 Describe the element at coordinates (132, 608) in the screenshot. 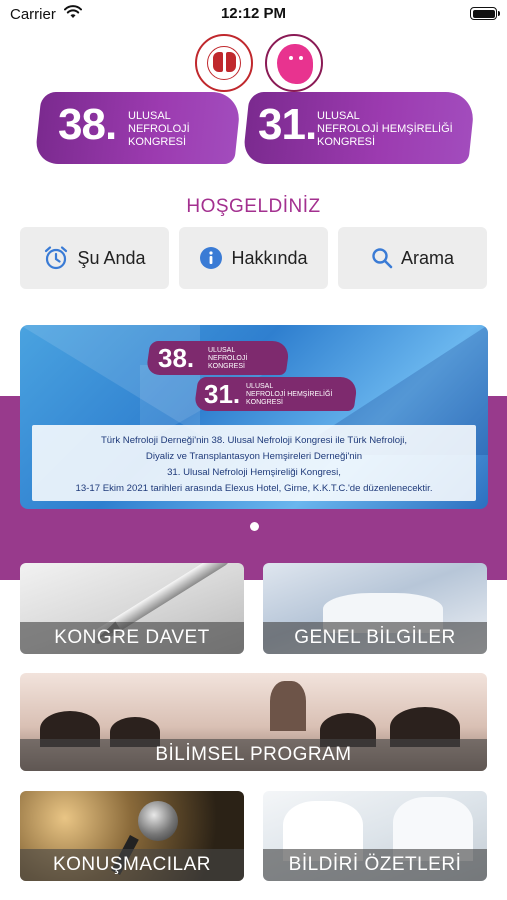

I see `congress-invitation-tile: KONGRE DAVET` at that location.